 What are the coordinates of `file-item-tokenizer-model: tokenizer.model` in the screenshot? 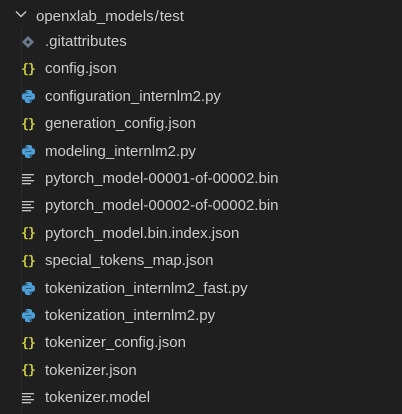 It's located at (201, 397).